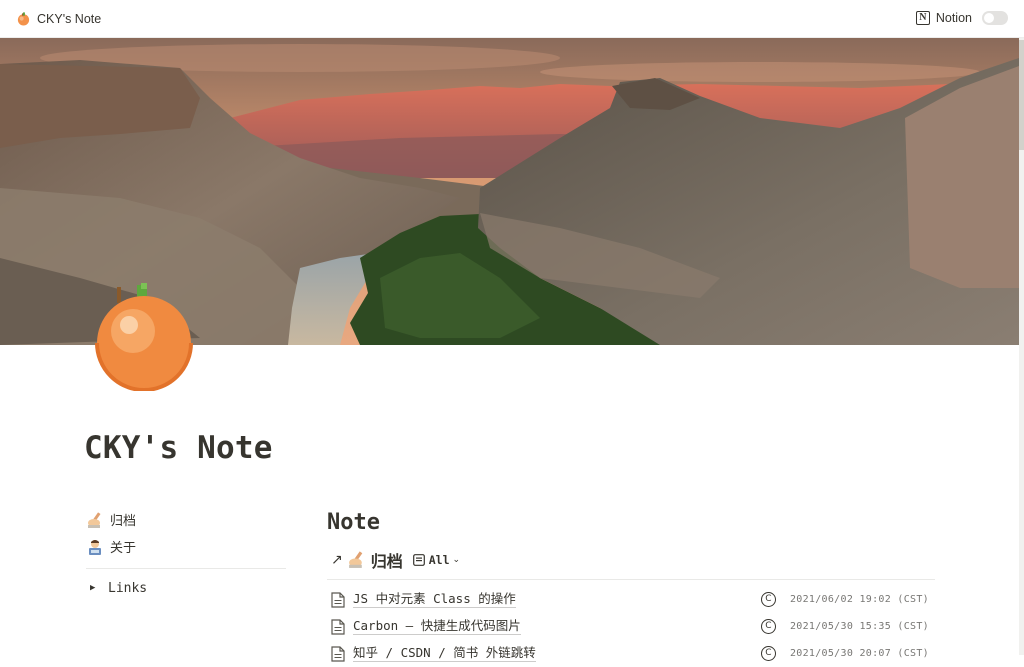 The width and height of the screenshot is (1024, 667). What do you see at coordinates (631, 560) in the screenshot?
I see `linked-database-header: ↗ 归档 All ⌄` at bounding box center [631, 560].